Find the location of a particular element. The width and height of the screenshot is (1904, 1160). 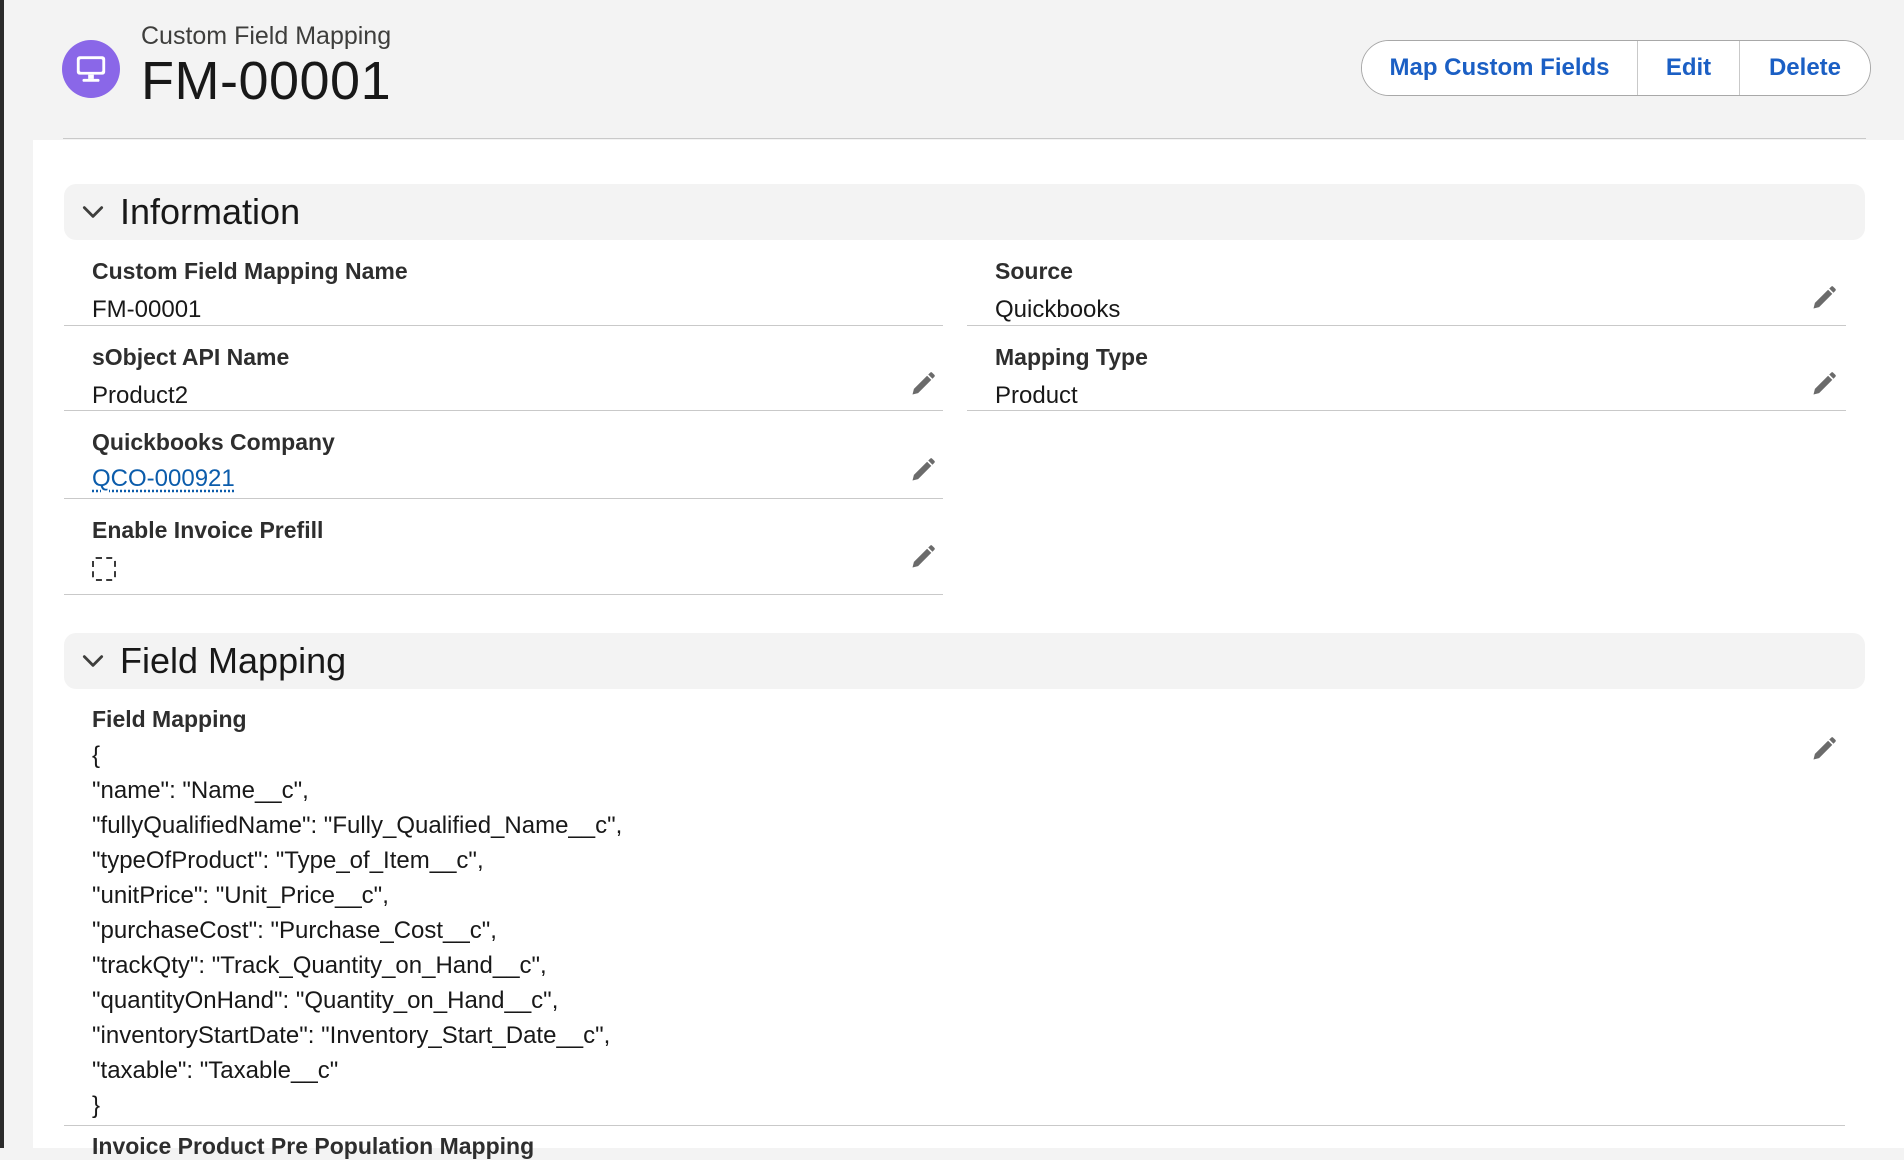

field-label-invoice-product-prepopulation: Invoice Product Pre Population Mapping is located at coordinates (313, 1146).